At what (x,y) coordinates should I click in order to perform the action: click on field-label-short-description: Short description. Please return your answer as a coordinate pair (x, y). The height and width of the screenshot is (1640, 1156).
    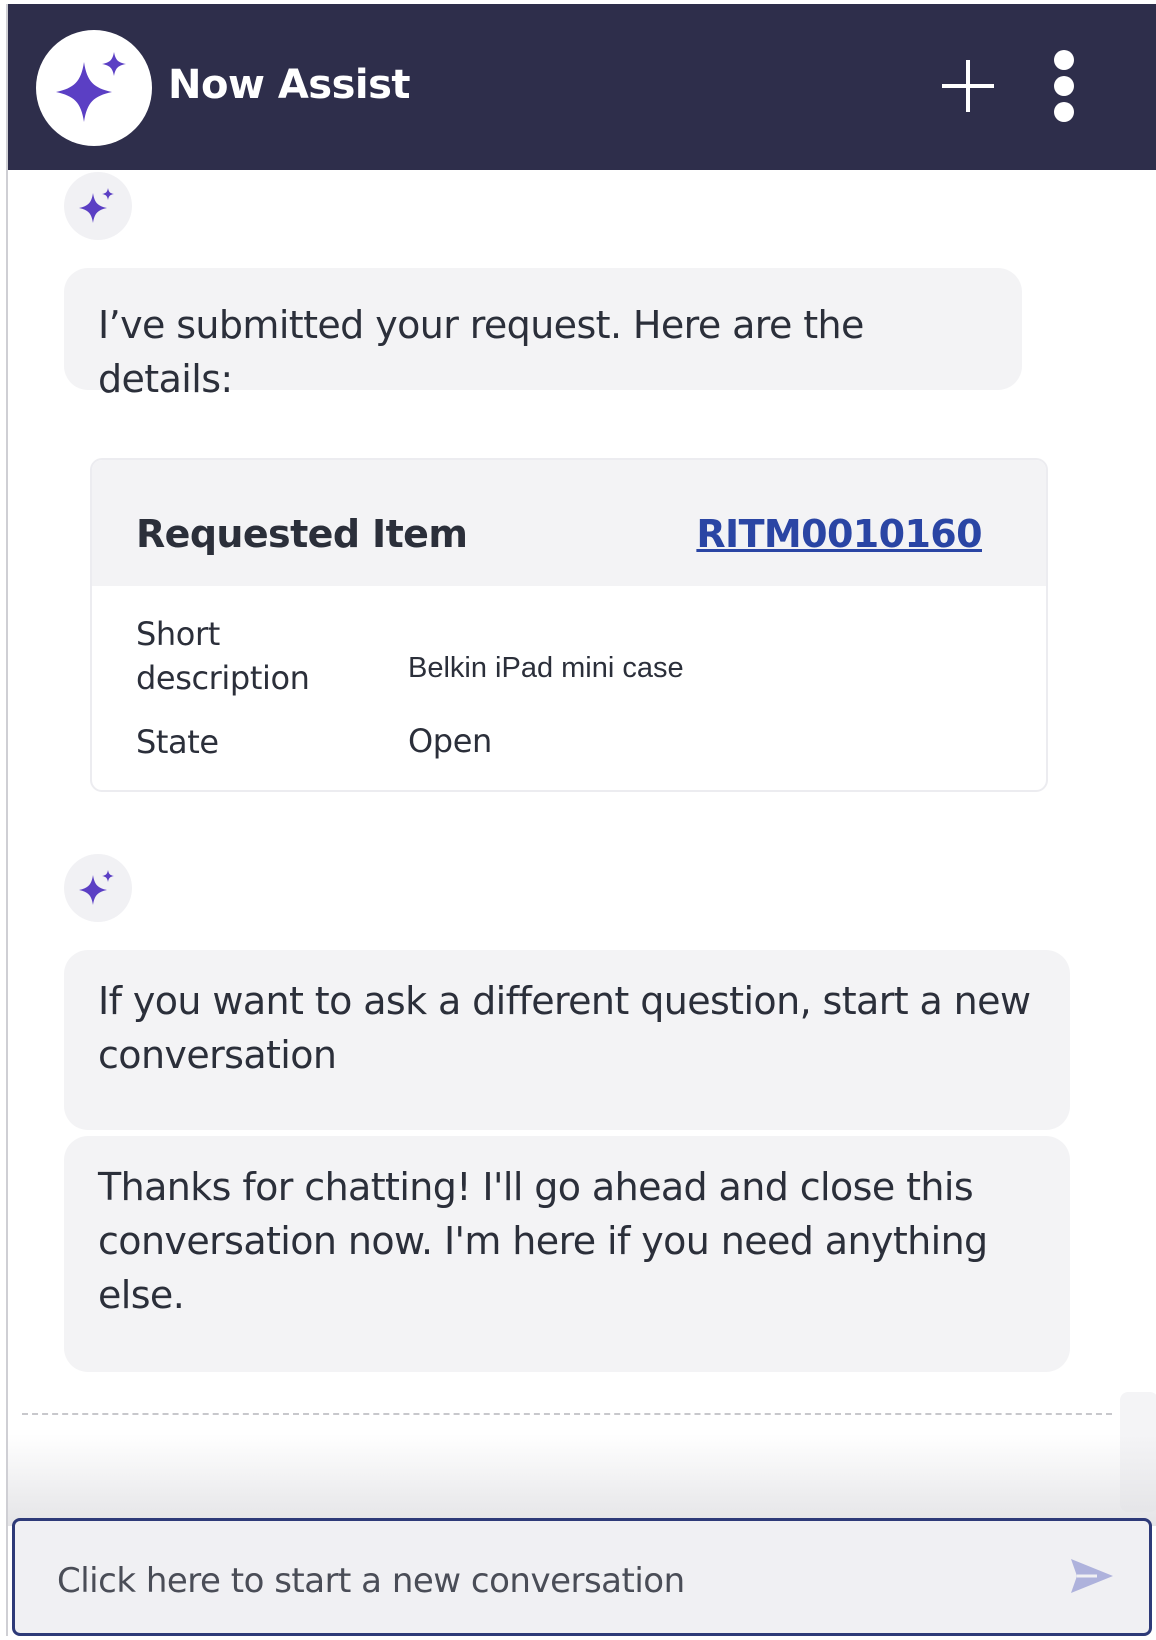
    Looking at the image, I should click on (223, 656).